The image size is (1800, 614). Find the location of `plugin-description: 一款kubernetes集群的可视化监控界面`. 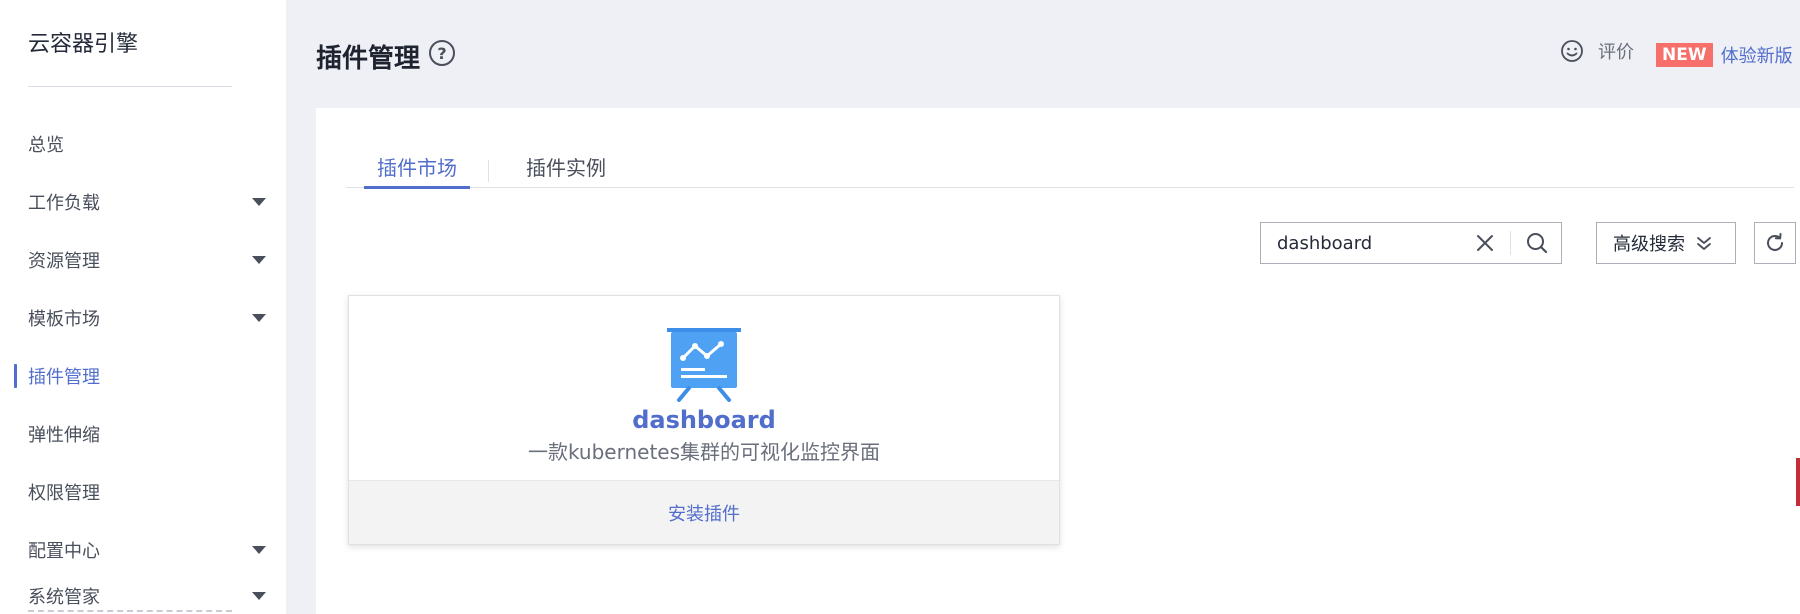

plugin-description: 一款kubernetes集群的可视化监控界面 is located at coordinates (704, 452).